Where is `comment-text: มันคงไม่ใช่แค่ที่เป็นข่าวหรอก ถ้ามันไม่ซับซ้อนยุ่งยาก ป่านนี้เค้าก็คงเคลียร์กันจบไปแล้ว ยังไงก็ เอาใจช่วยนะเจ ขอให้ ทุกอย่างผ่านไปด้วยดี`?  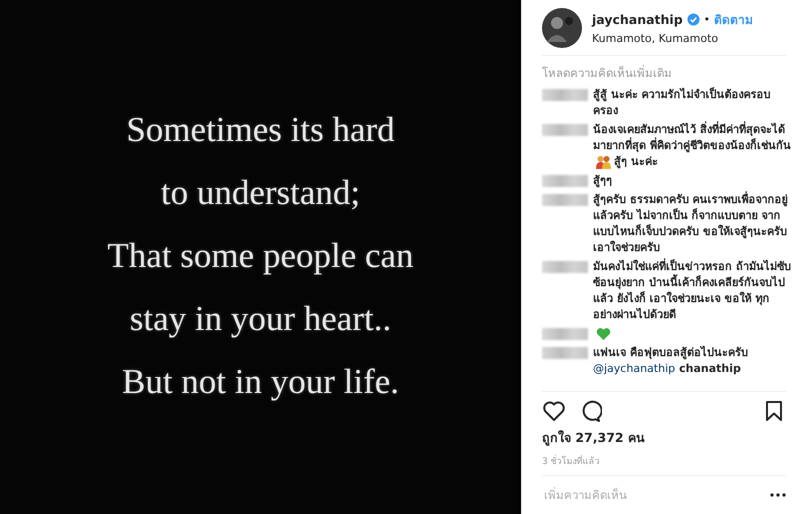
comment-text: มันคงไม่ใช่แค่ที่เป็นข่าวหรอก ถ้ามันไม่ซับซ้อนยุ่งยาก ป่านนี้เค้าก็คงเคลียร์กันจบไปแล้ว ยังไงก็ เอาใจช่วยนะเจ ขอให้ ทุกอย่างผ่านไปด้วยดี is located at coordinates (692, 290).